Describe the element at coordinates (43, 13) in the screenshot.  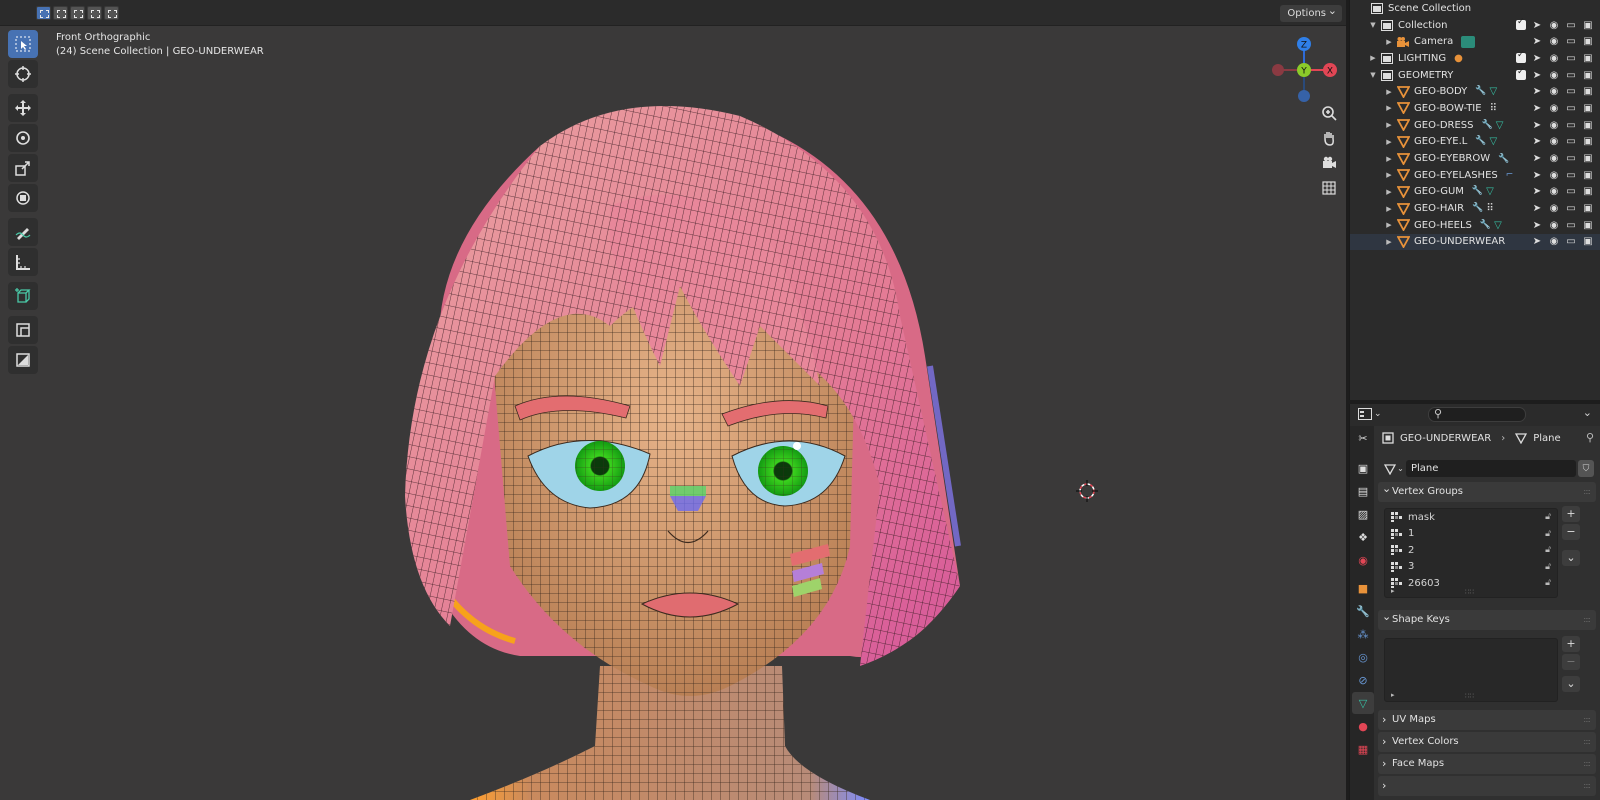
I see `select-box-icon` at that location.